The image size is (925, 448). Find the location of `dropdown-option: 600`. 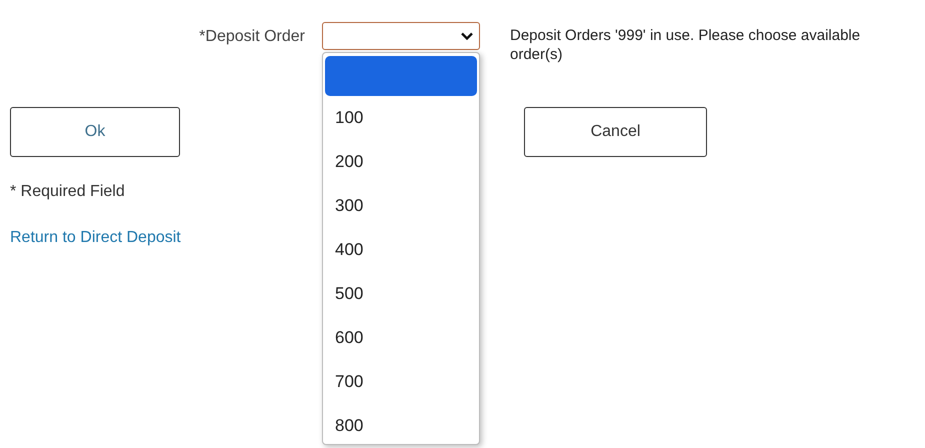

dropdown-option: 600 is located at coordinates (401, 338).